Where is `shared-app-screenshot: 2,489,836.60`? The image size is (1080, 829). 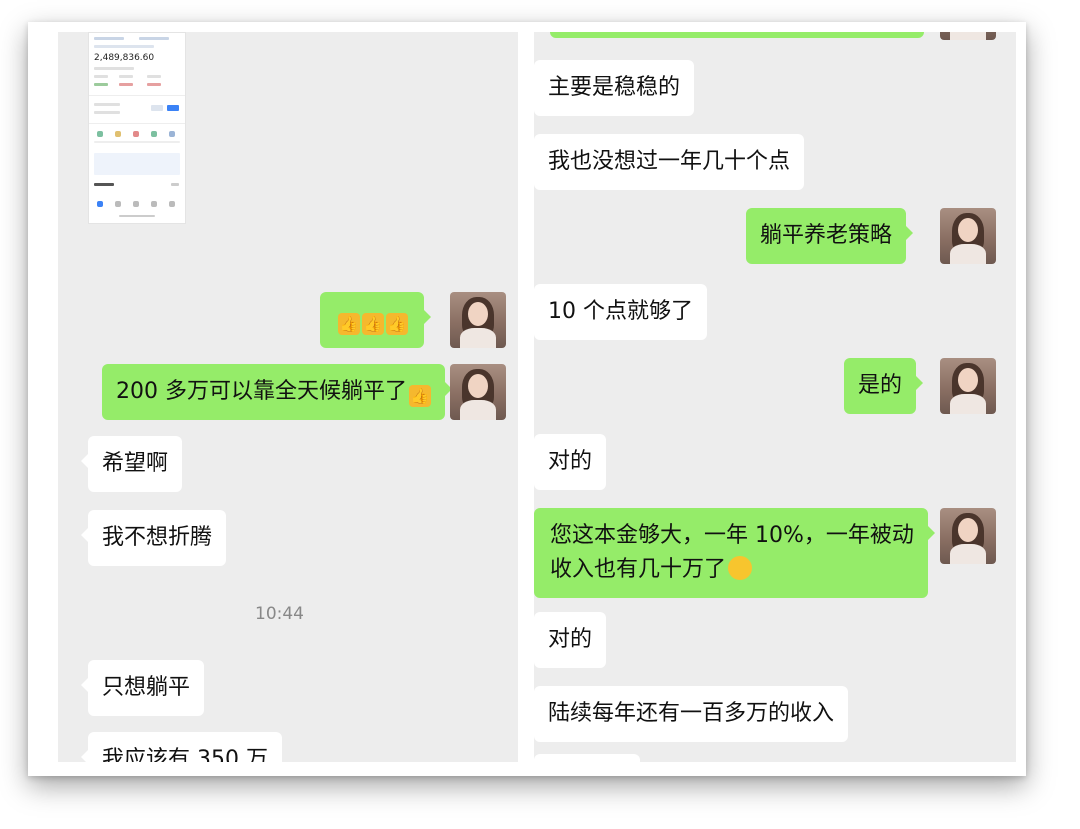
shared-app-screenshot: 2,489,836.60 is located at coordinates (137, 128).